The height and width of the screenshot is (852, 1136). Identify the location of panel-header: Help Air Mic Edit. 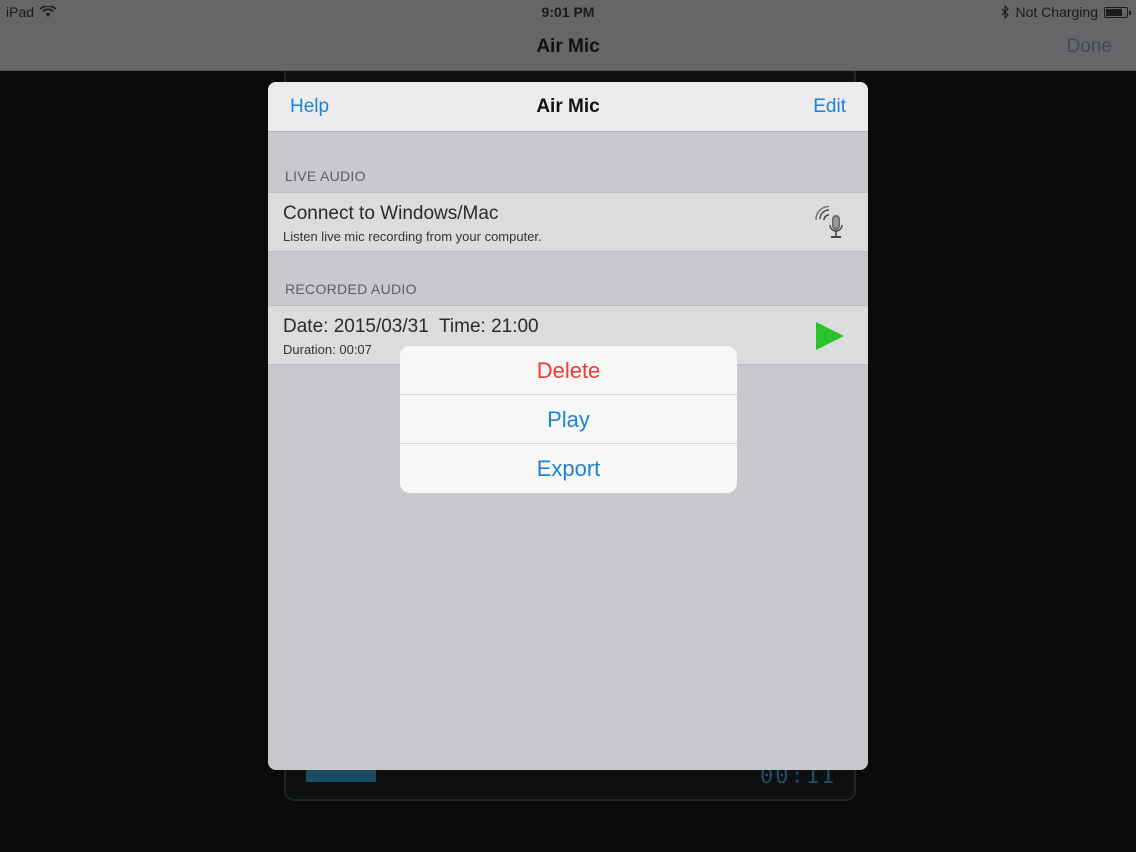
(568, 107).